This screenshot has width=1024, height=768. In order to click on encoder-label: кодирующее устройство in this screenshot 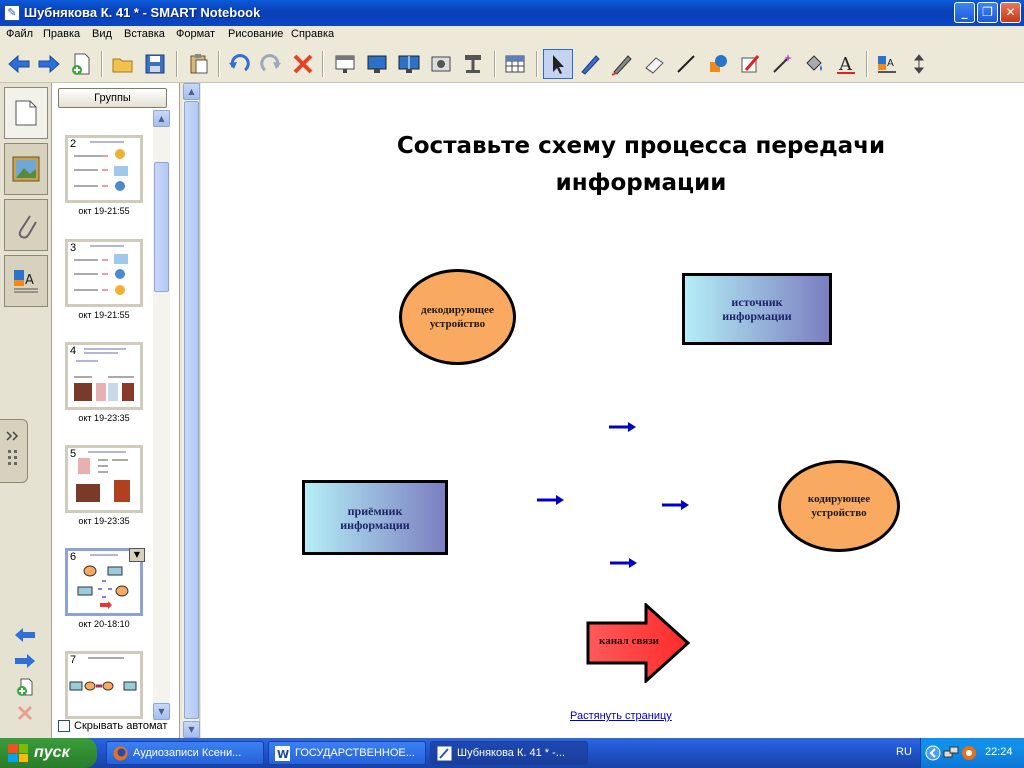, I will do `click(839, 506)`.